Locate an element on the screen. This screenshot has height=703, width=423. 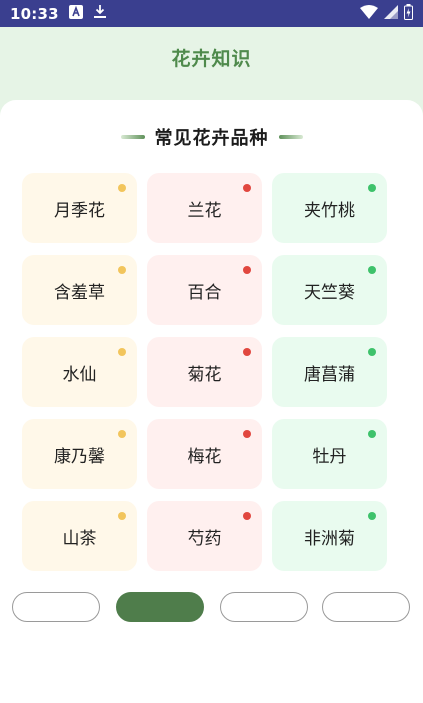
download-icon is located at coordinates (100, 13).